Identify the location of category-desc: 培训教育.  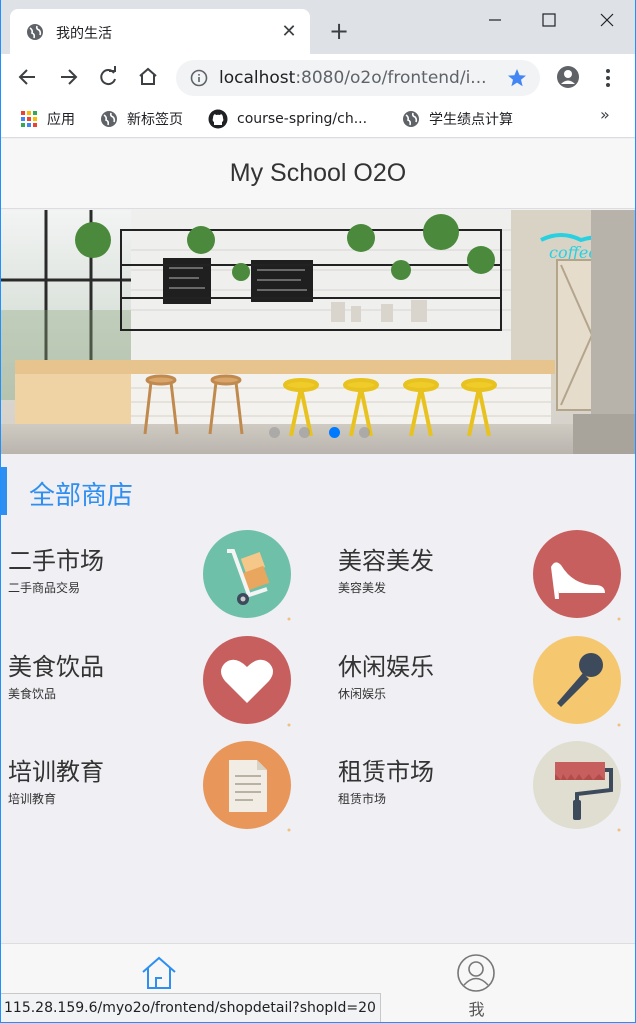
(32, 799).